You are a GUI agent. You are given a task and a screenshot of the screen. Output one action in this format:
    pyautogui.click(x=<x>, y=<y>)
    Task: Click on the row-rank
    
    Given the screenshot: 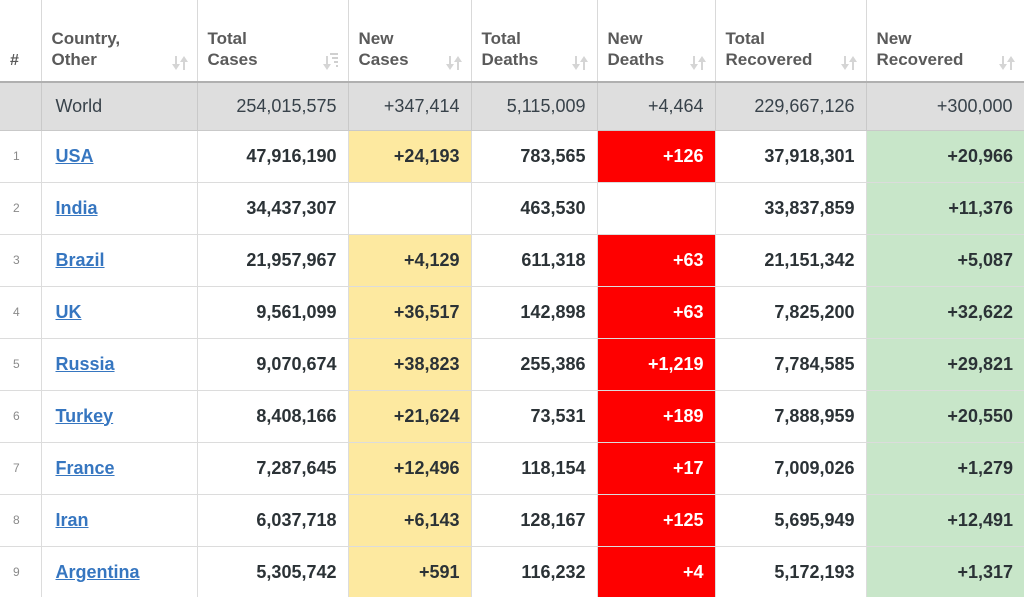 What is the action you would take?
    pyautogui.click(x=21, y=106)
    